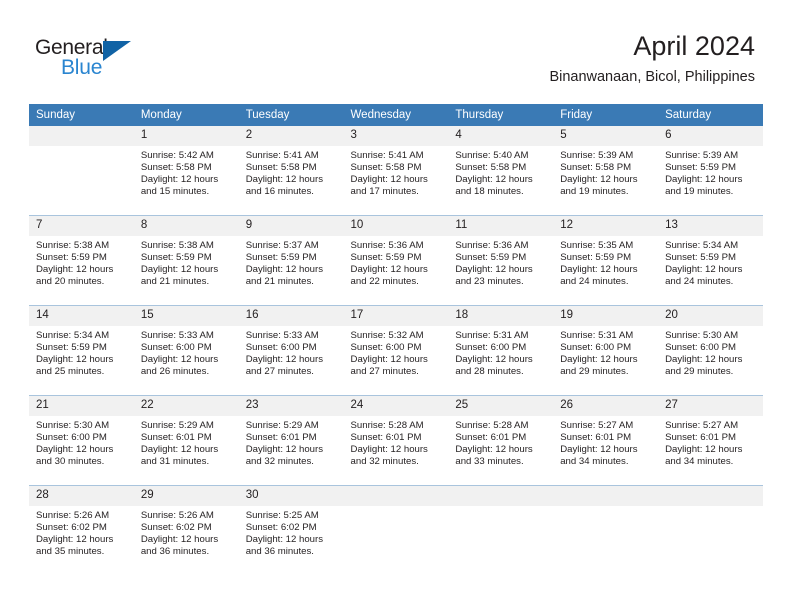 This screenshot has height=612, width=792. Describe the element at coordinates (177, 515) in the screenshot. I see `sunrise-text: Sunrise: 5:26 AM` at that location.